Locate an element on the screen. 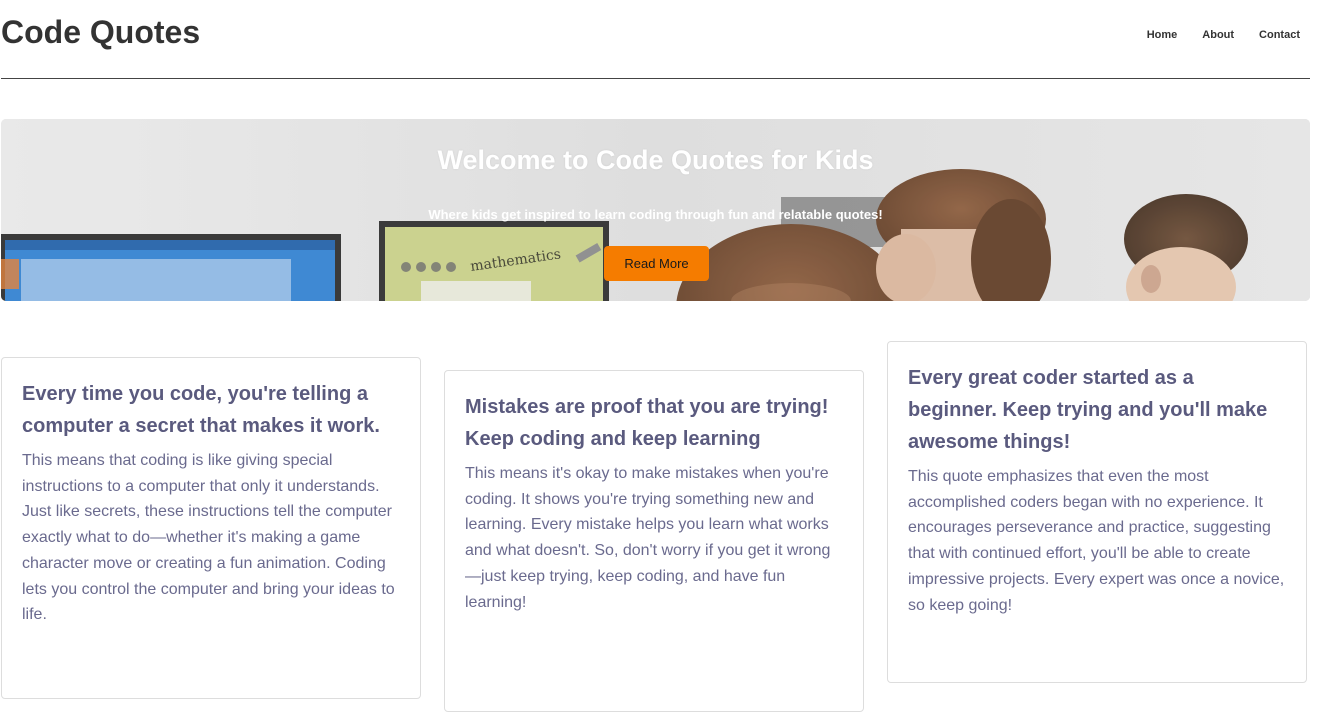  nav-contact-link: Contact is located at coordinates (1279, 35).